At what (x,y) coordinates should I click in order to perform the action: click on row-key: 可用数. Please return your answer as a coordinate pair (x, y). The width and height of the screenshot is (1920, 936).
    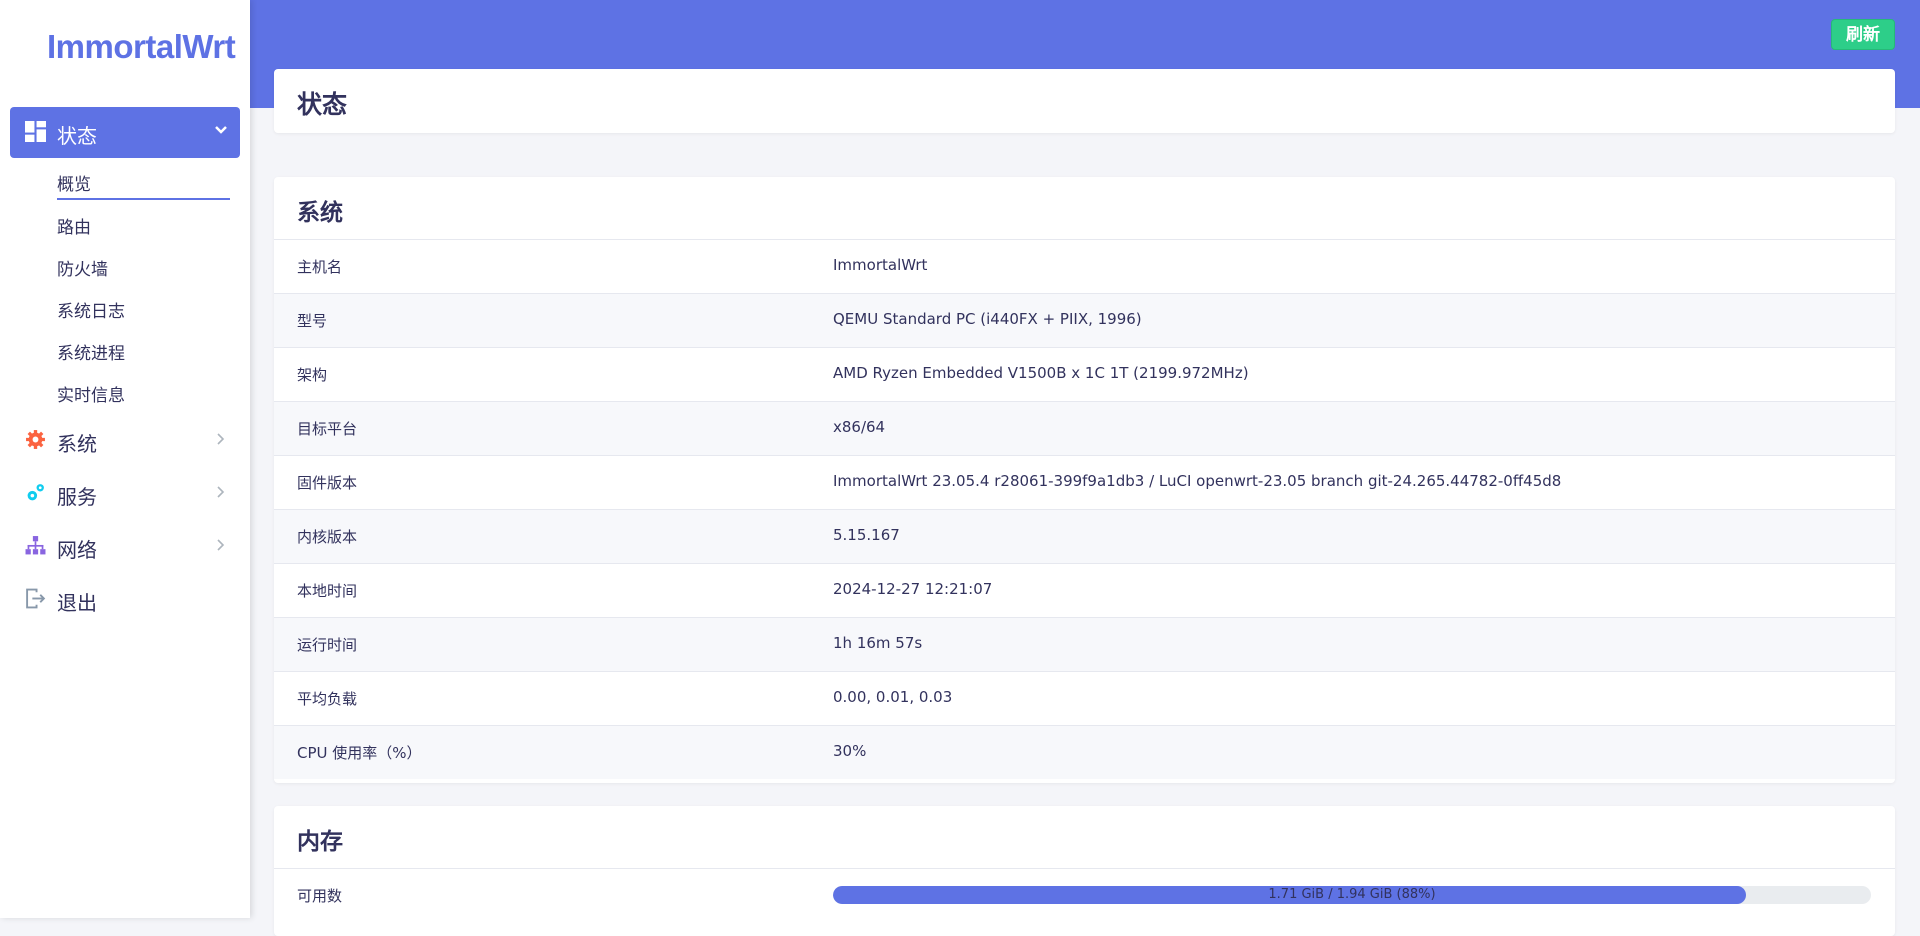
    Looking at the image, I should click on (320, 896).